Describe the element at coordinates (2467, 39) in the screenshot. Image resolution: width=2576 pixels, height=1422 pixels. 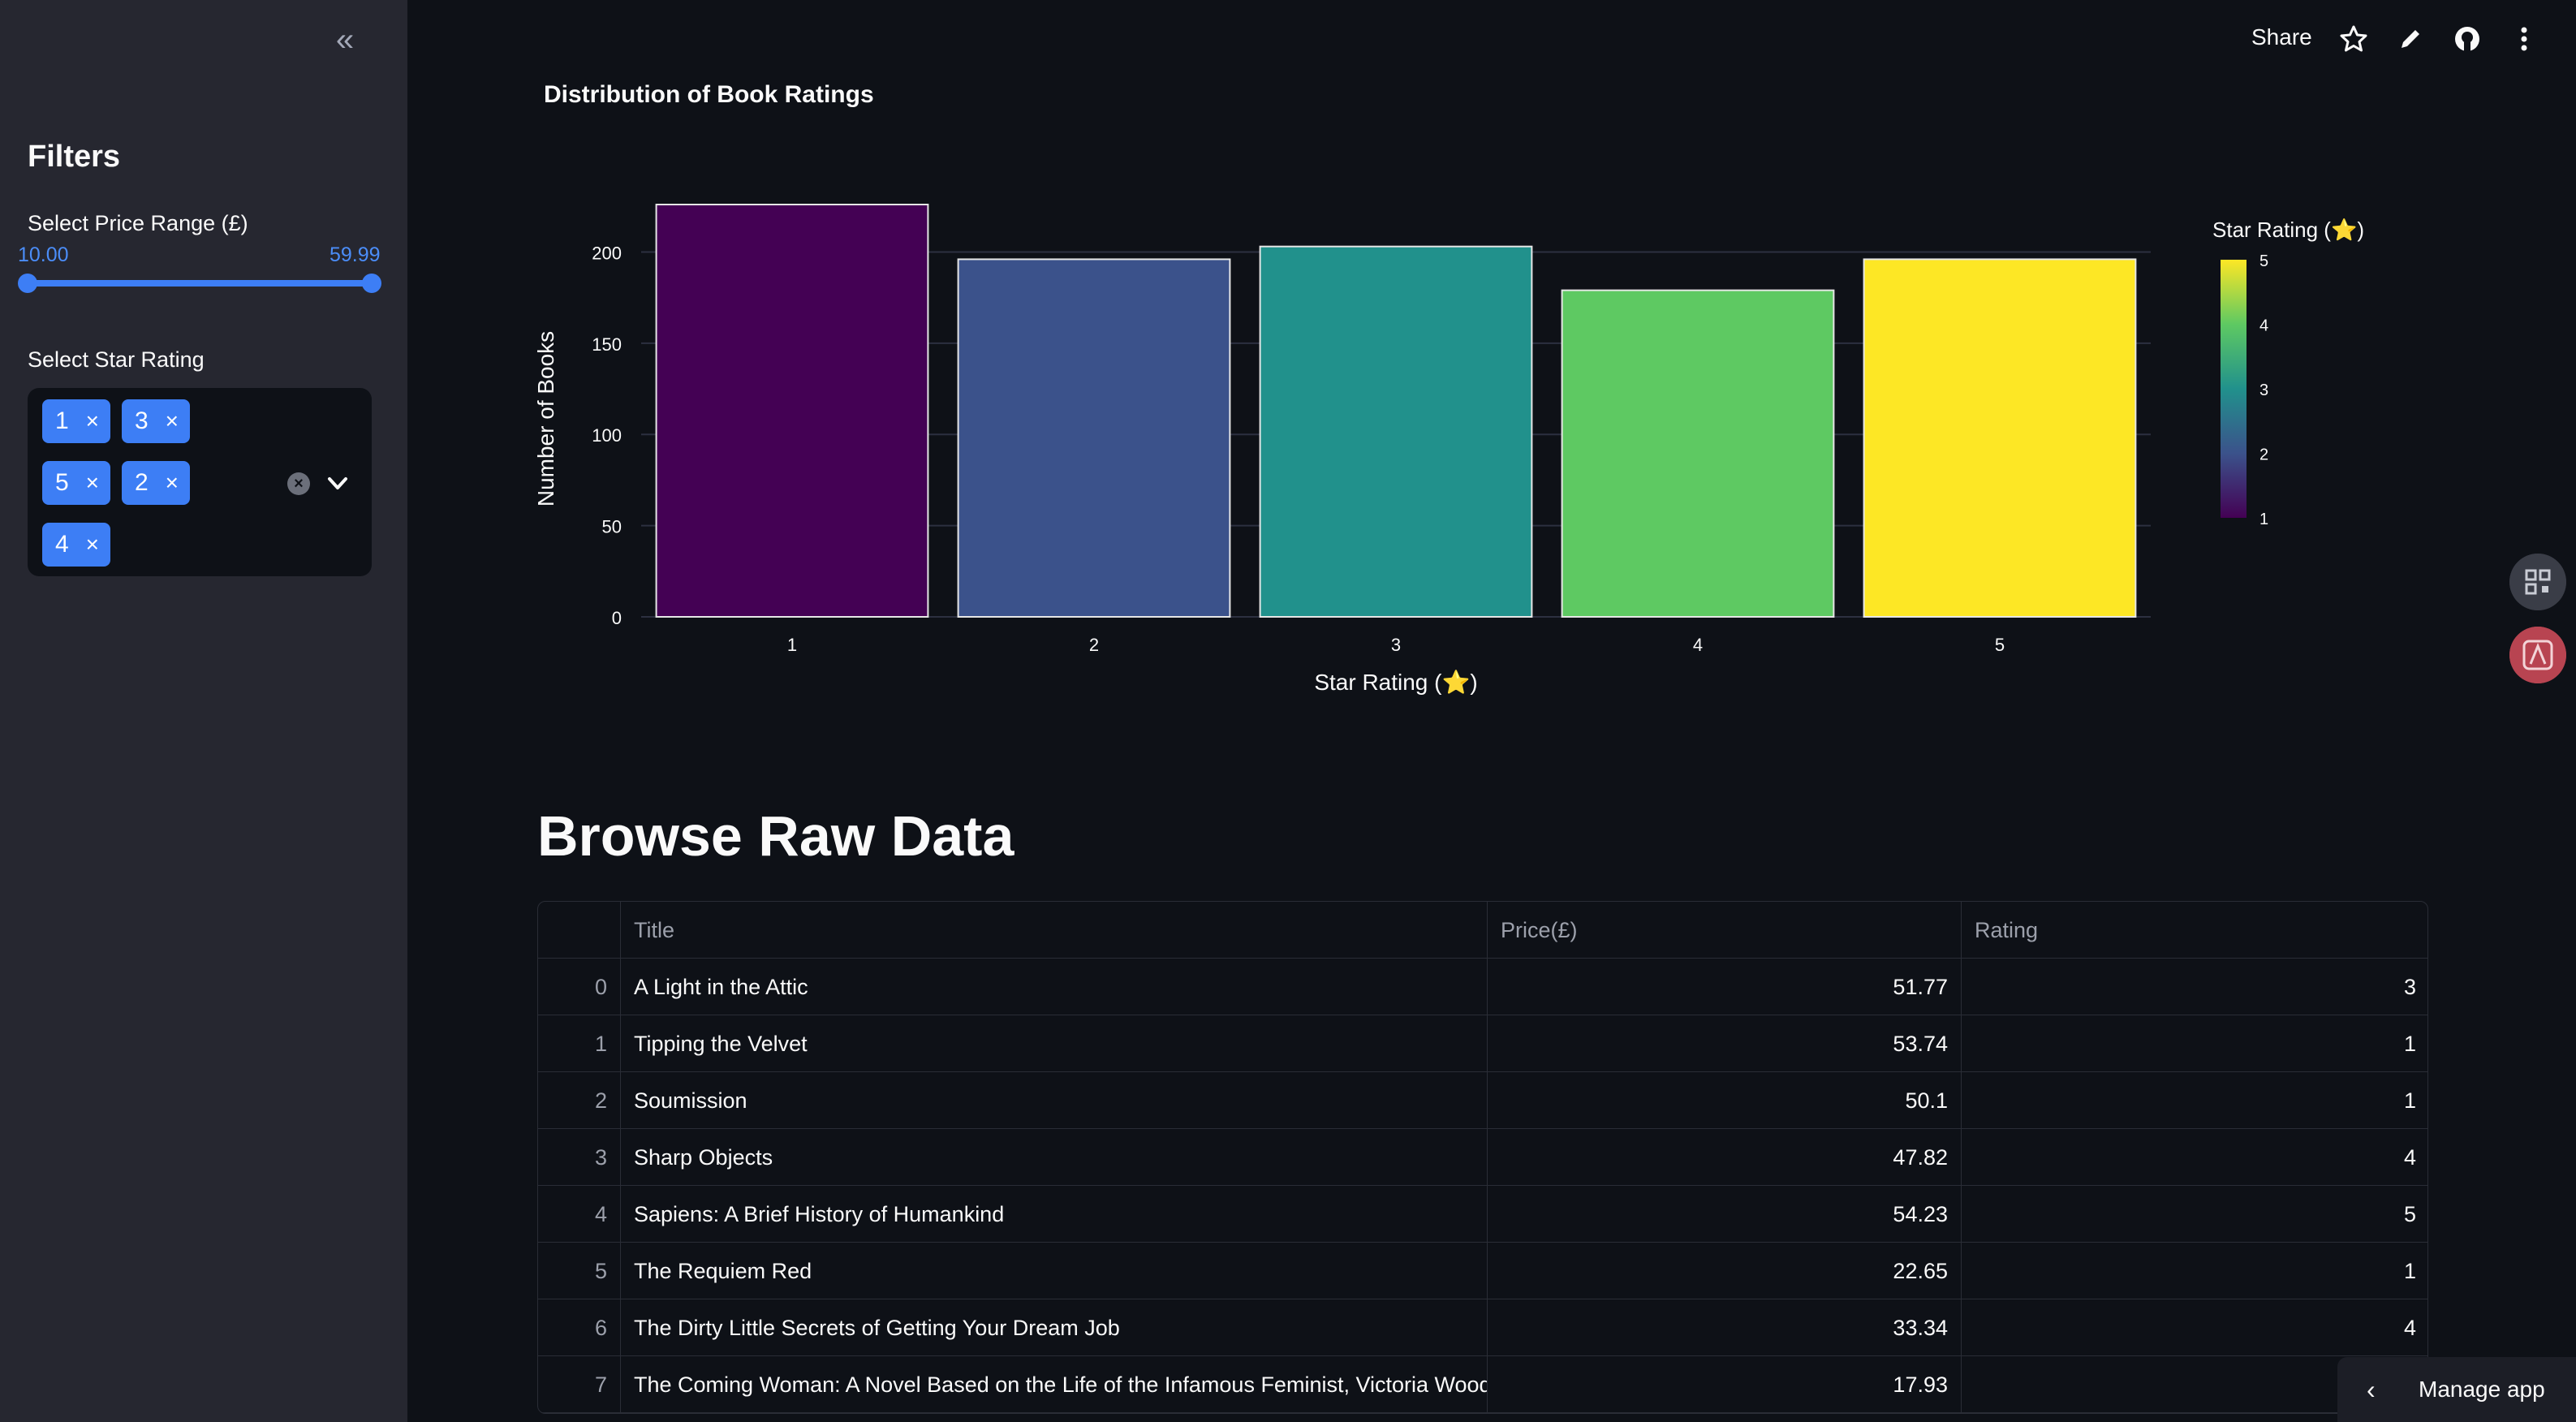
I see `github-icon` at that location.